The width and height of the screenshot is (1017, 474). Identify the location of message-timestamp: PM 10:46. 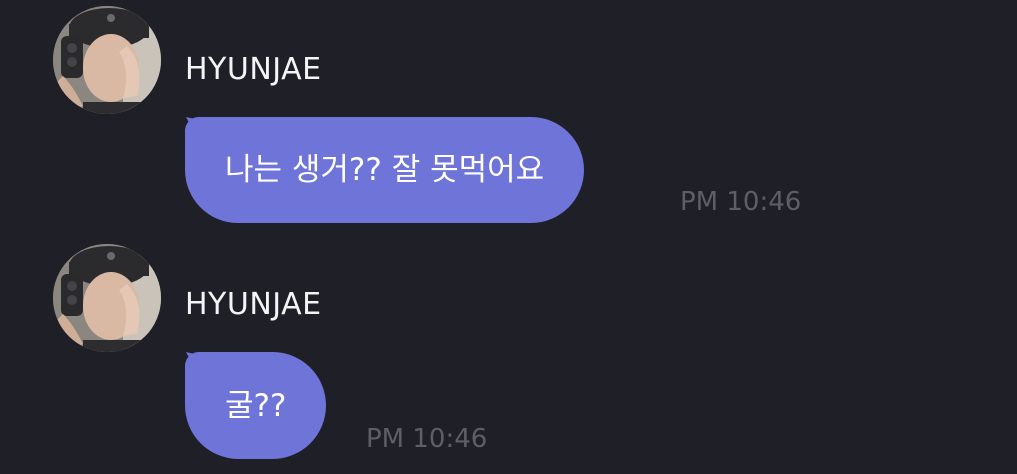
(427, 439).